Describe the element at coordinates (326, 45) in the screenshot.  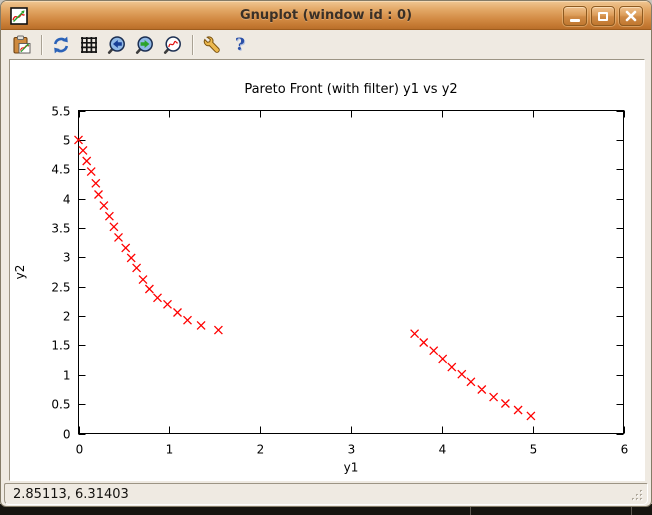
I see `toolbar: ?` at that location.